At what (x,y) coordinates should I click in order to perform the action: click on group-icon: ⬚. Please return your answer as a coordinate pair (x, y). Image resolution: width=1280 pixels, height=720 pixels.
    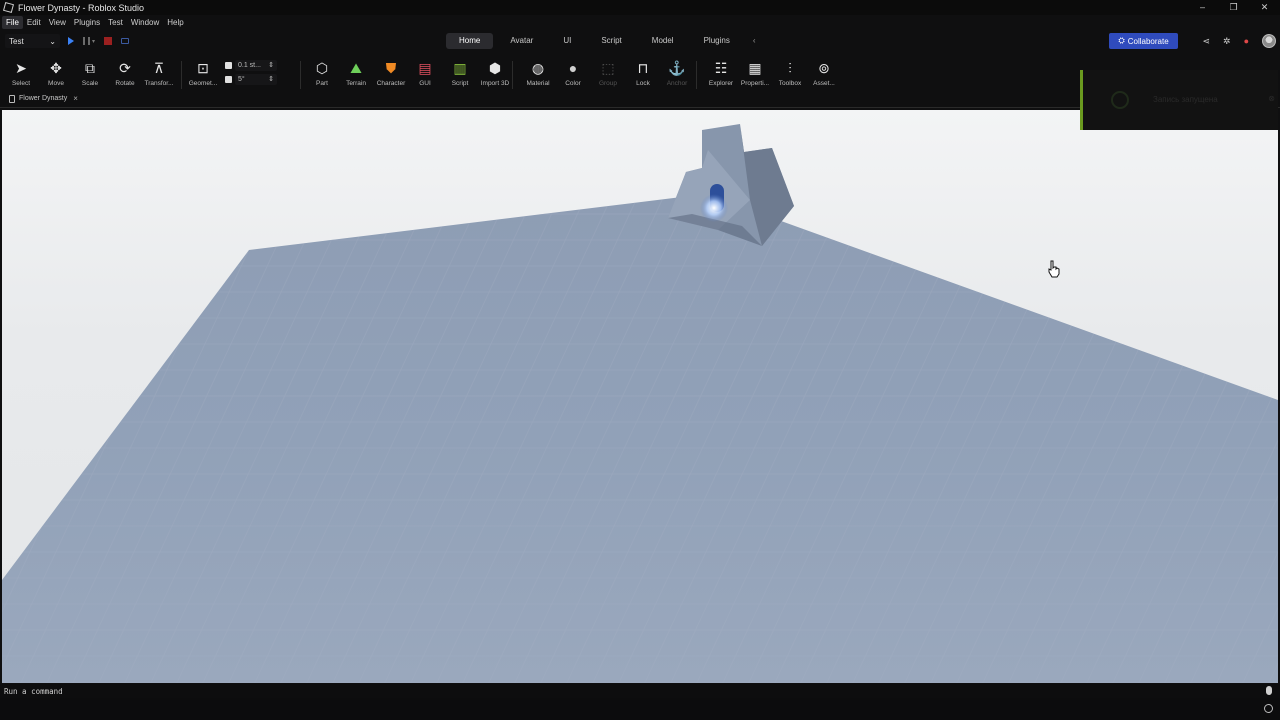
    Looking at the image, I should click on (608, 67).